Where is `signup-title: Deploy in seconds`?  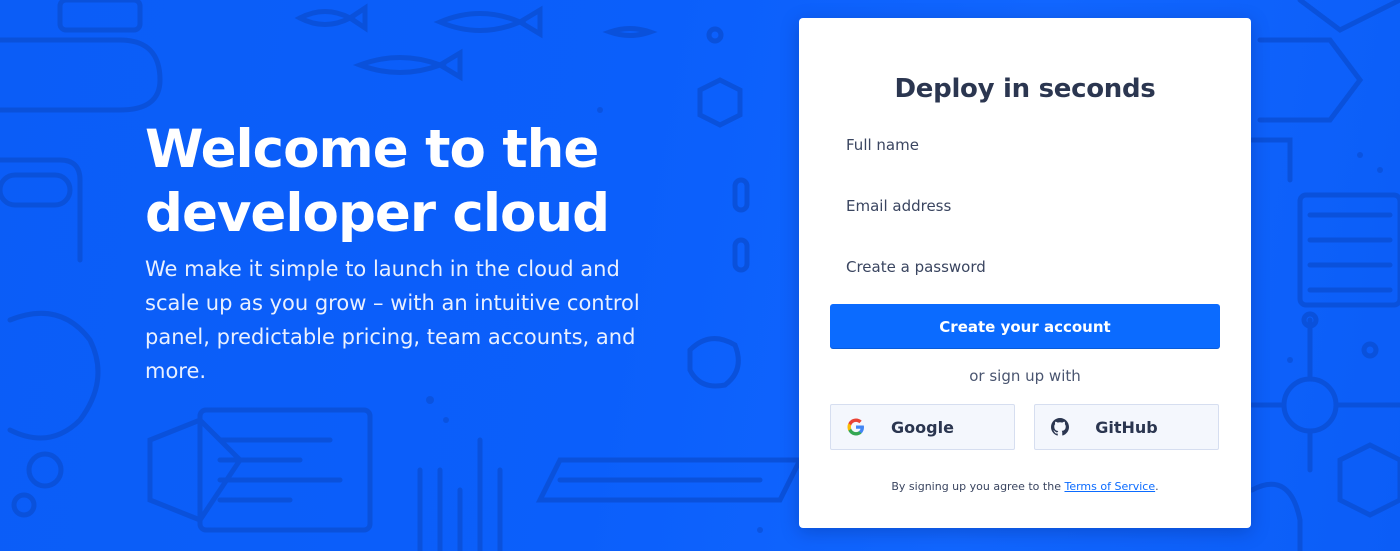
signup-title: Deploy in seconds is located at coordinates (1025, 89).